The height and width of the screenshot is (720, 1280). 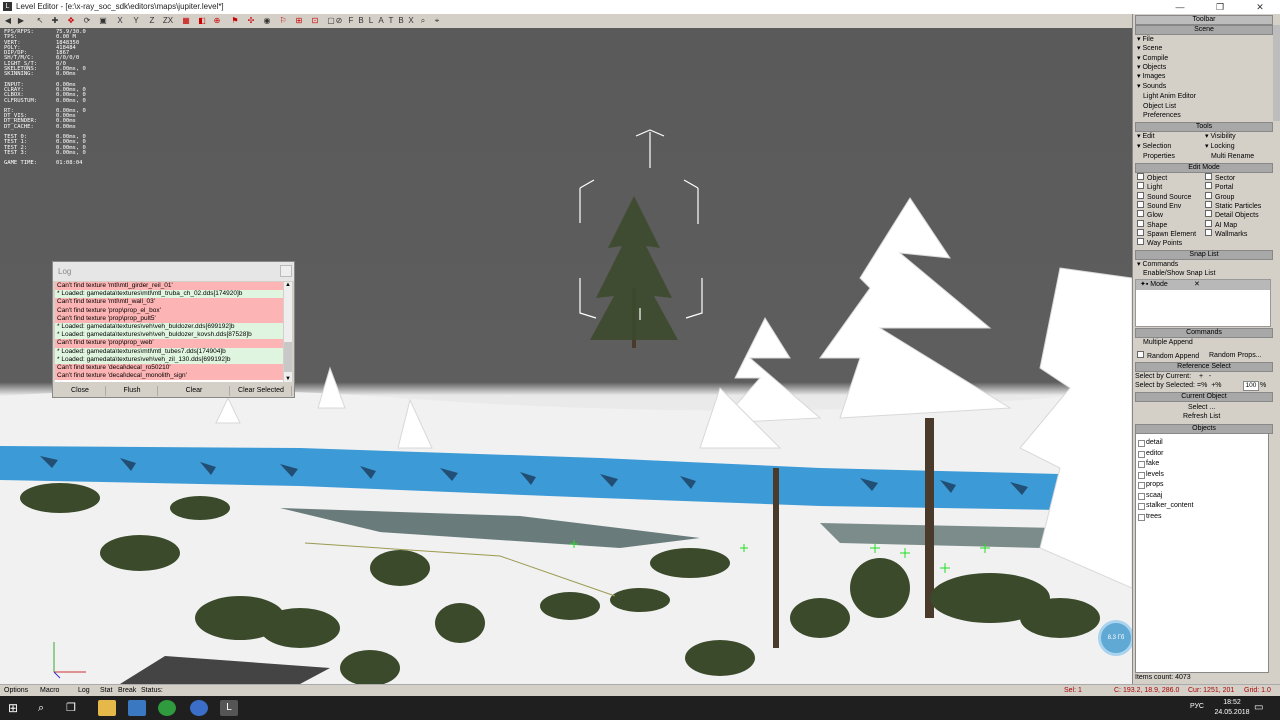 I want to click on snap-vertex-icon: ⊞, so click(x=299, y=21).